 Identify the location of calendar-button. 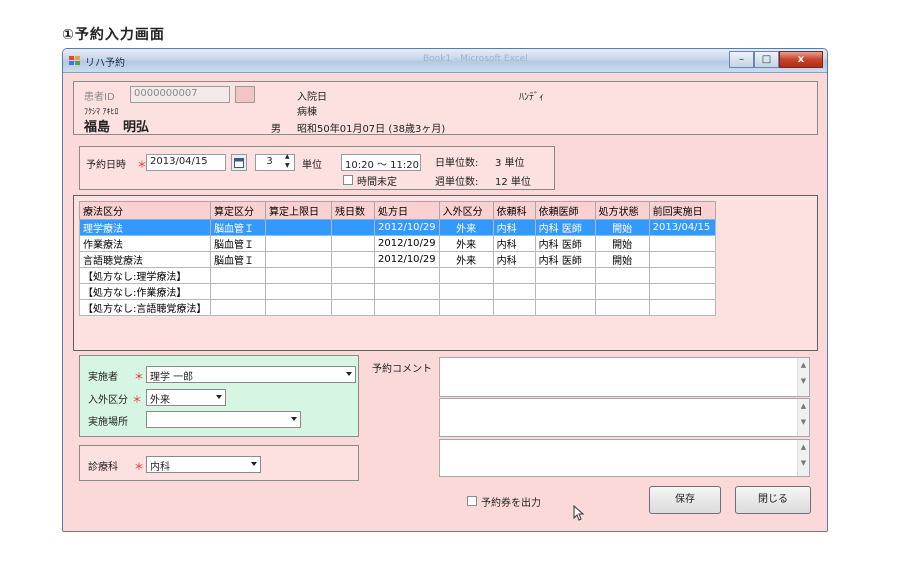
(239, 162).